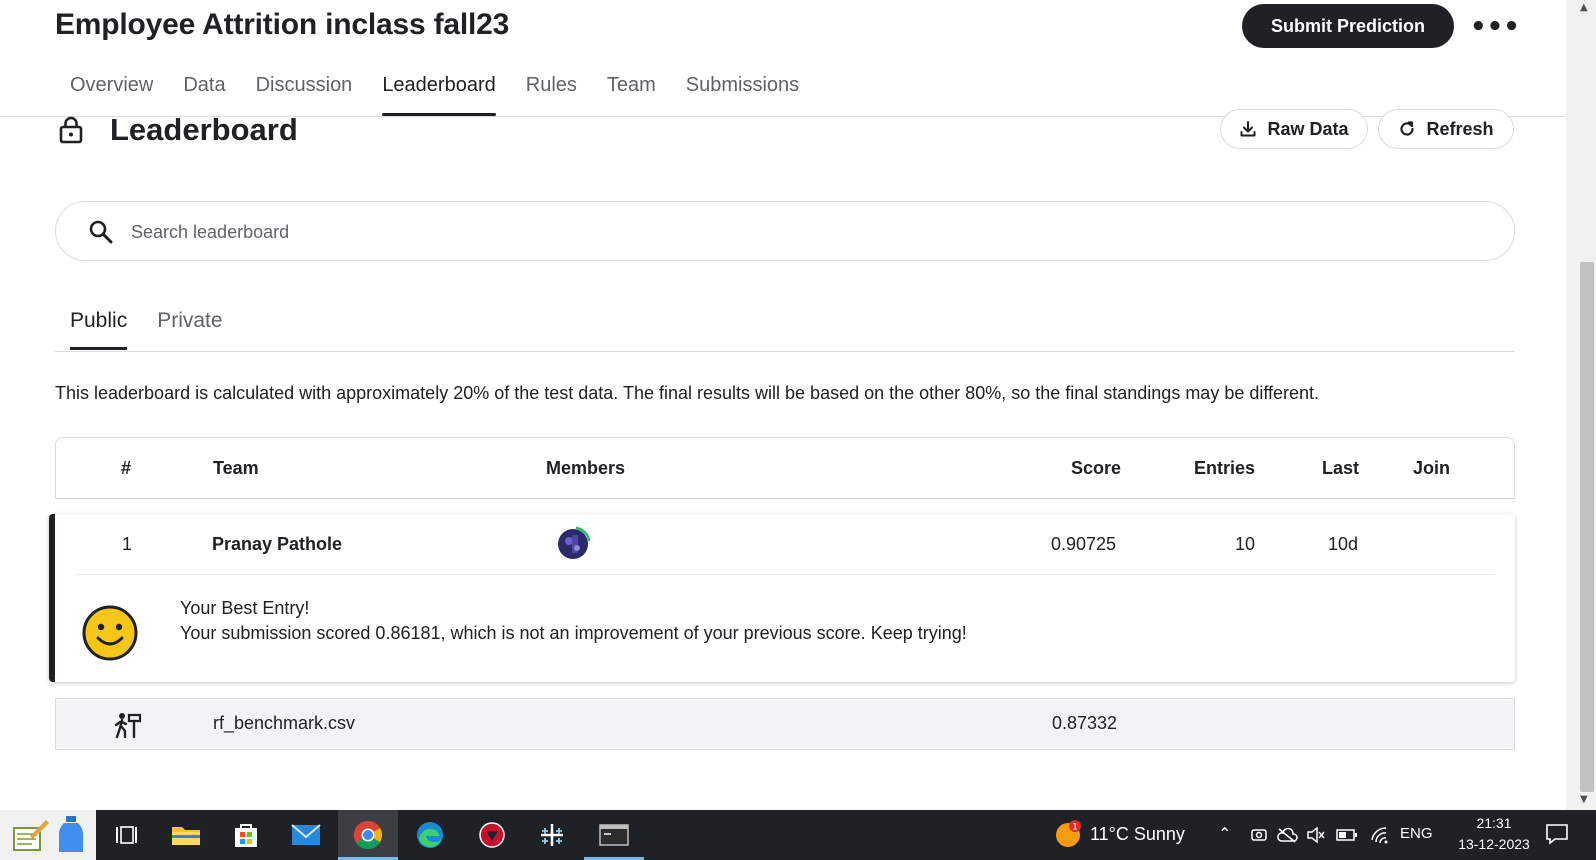  I want to click on terminal-icon, so click(614, 835).